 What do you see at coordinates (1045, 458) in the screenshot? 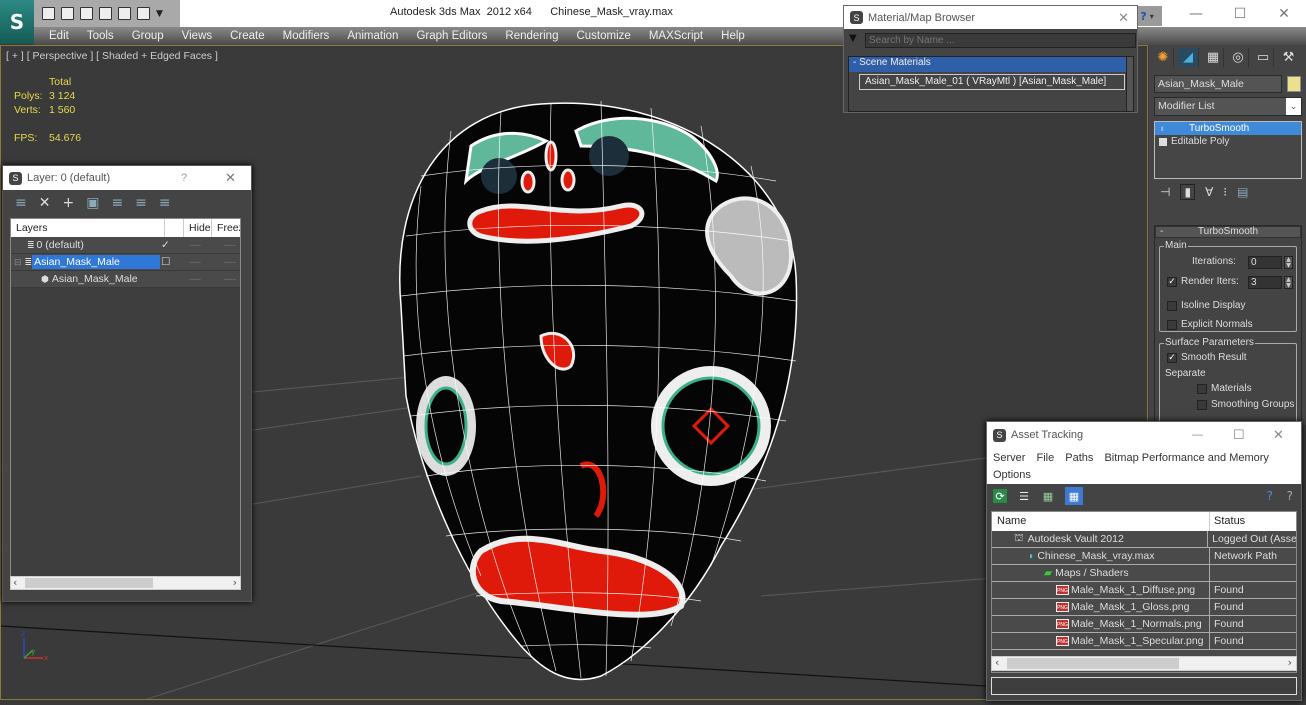
I see `asset-menu-file: File` at bounding box center [1045, 458].